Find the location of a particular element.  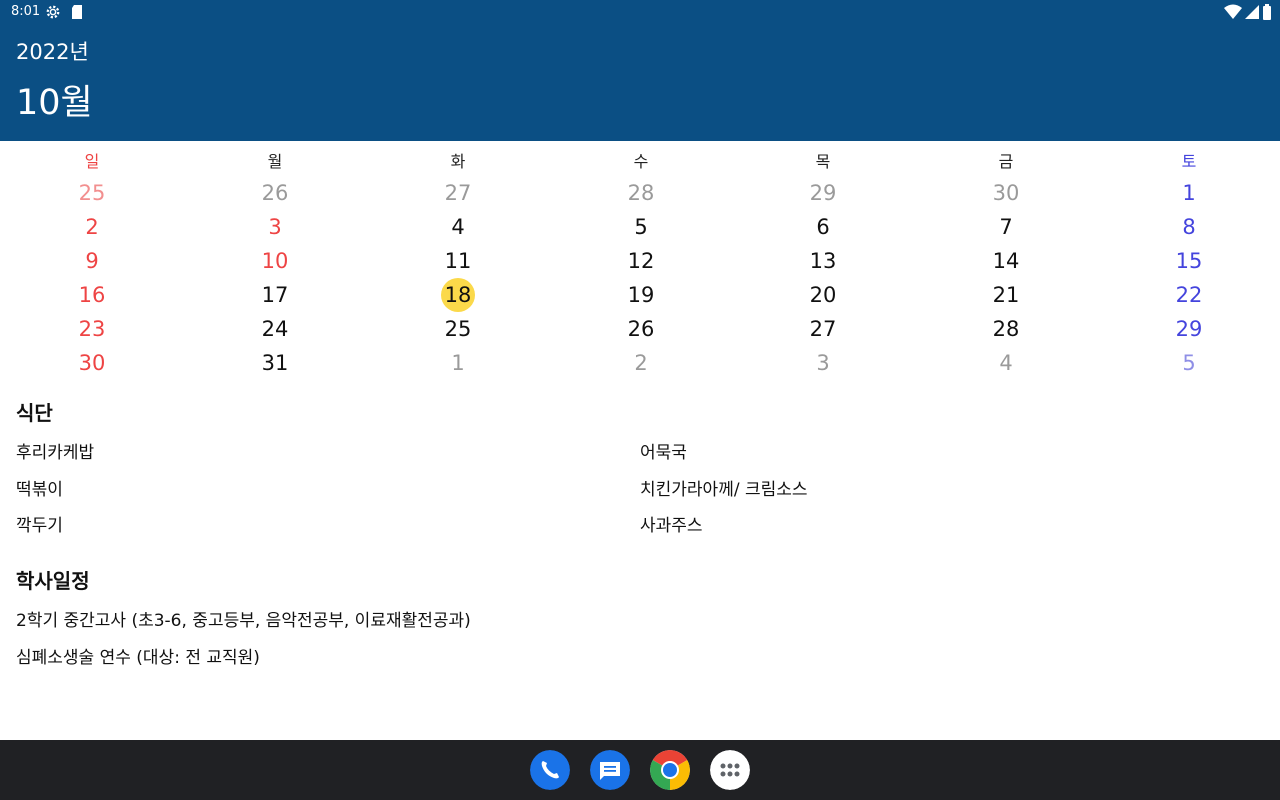

calendar-day: 3 is located at coordinates (823, 363).